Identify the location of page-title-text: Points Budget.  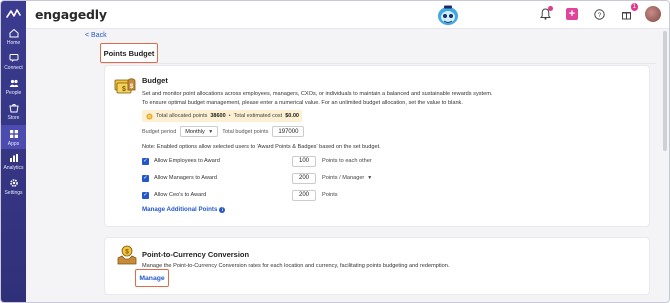
(129, 53).